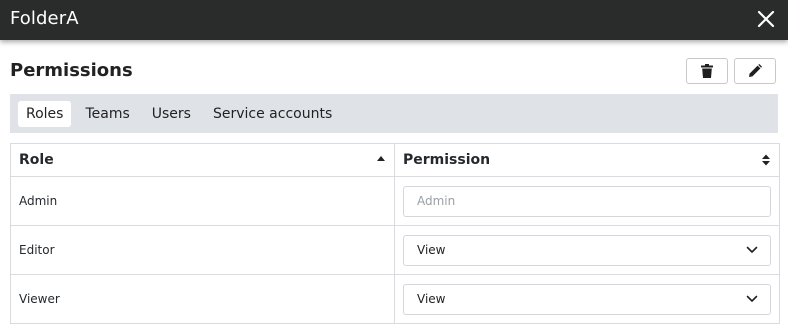 The width and height of the screenshot is (788, 335). What do you see at coordinates (447, 160) in the screenshot?
I see `column-header-permission-label: Permission` at bounding box center [447, 160].